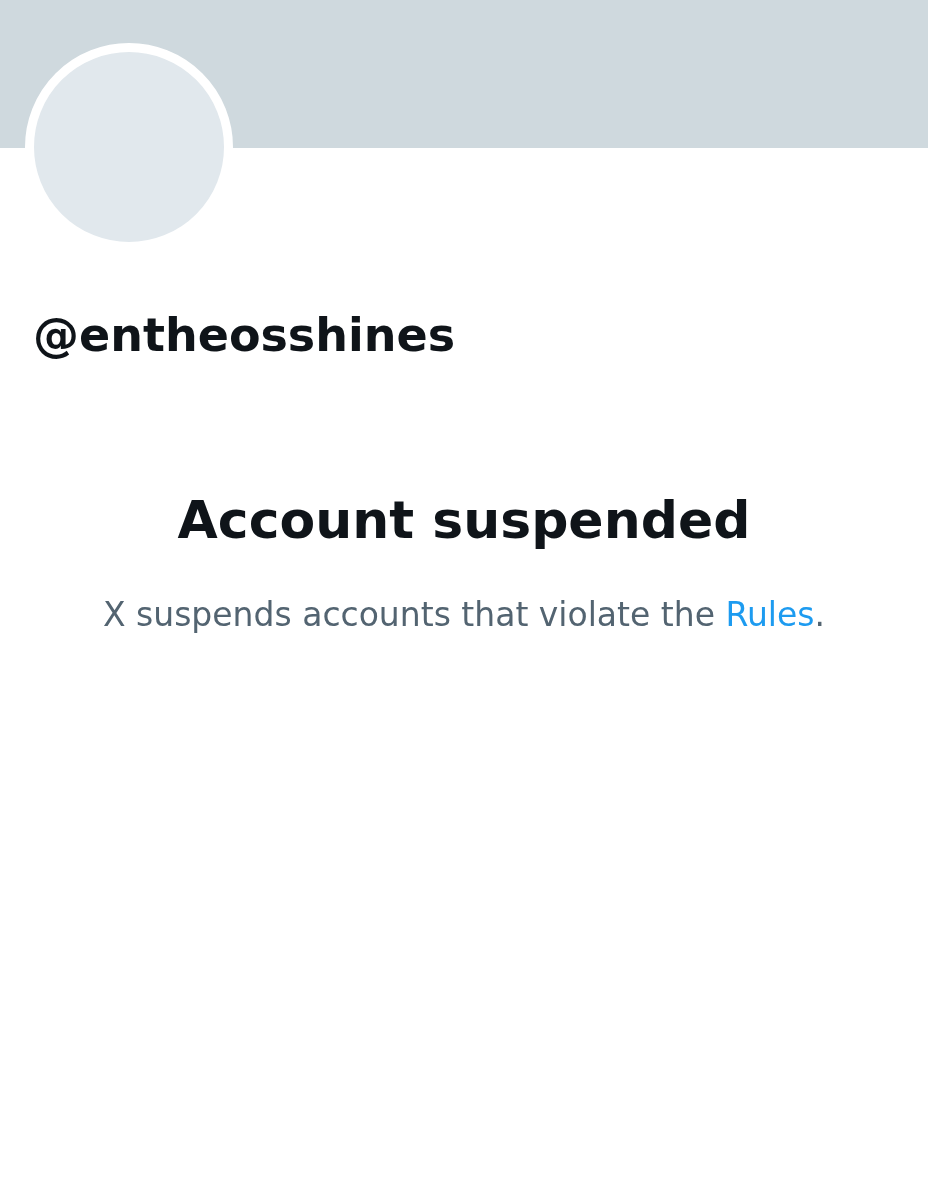 The height and width of the screenshot is (1200, 928). What do you see at coordinates (464, 520) in the screenshot?
I see `suspended-title: Account suspended` at bounding box center [464, 520].